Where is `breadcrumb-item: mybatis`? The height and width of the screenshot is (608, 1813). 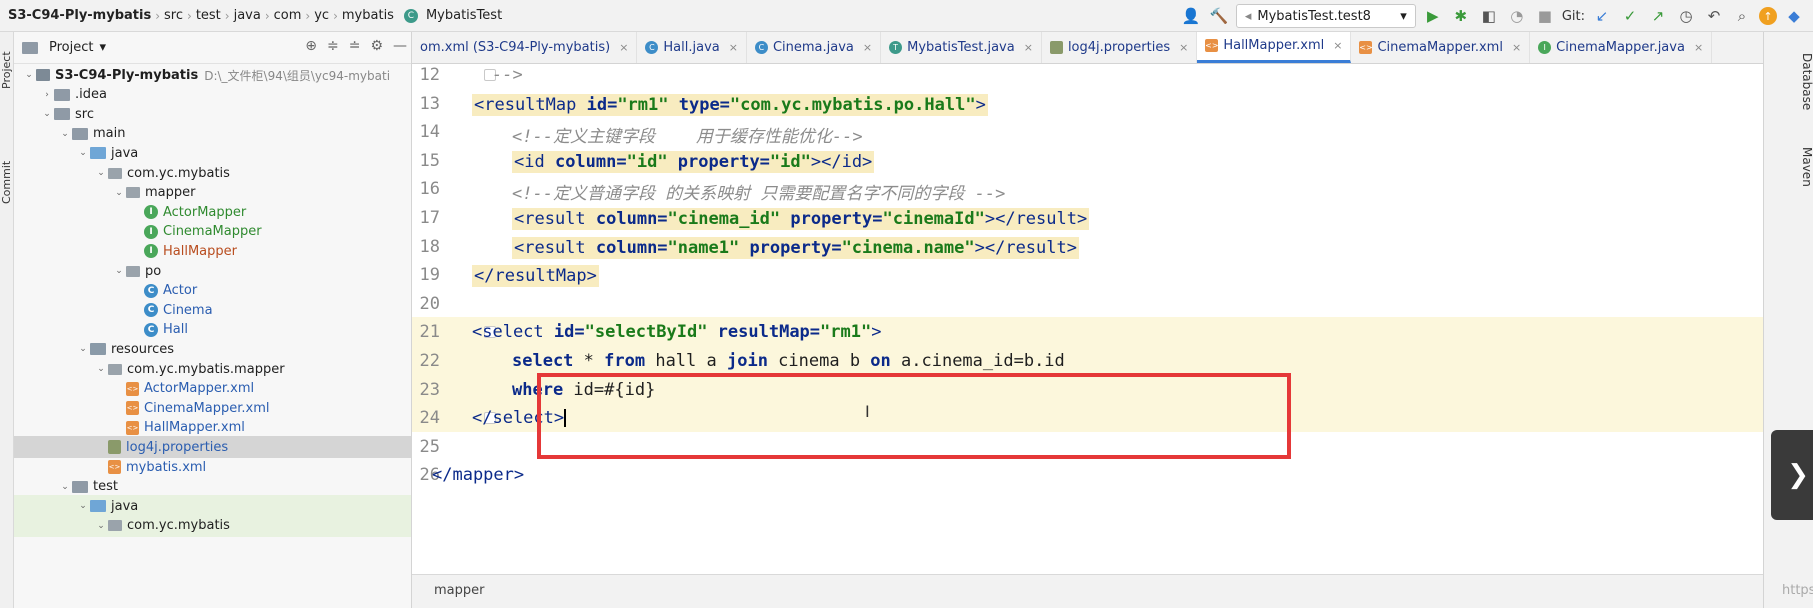 breadcrumb-item: mybatis is located at coordinates (368, 15).